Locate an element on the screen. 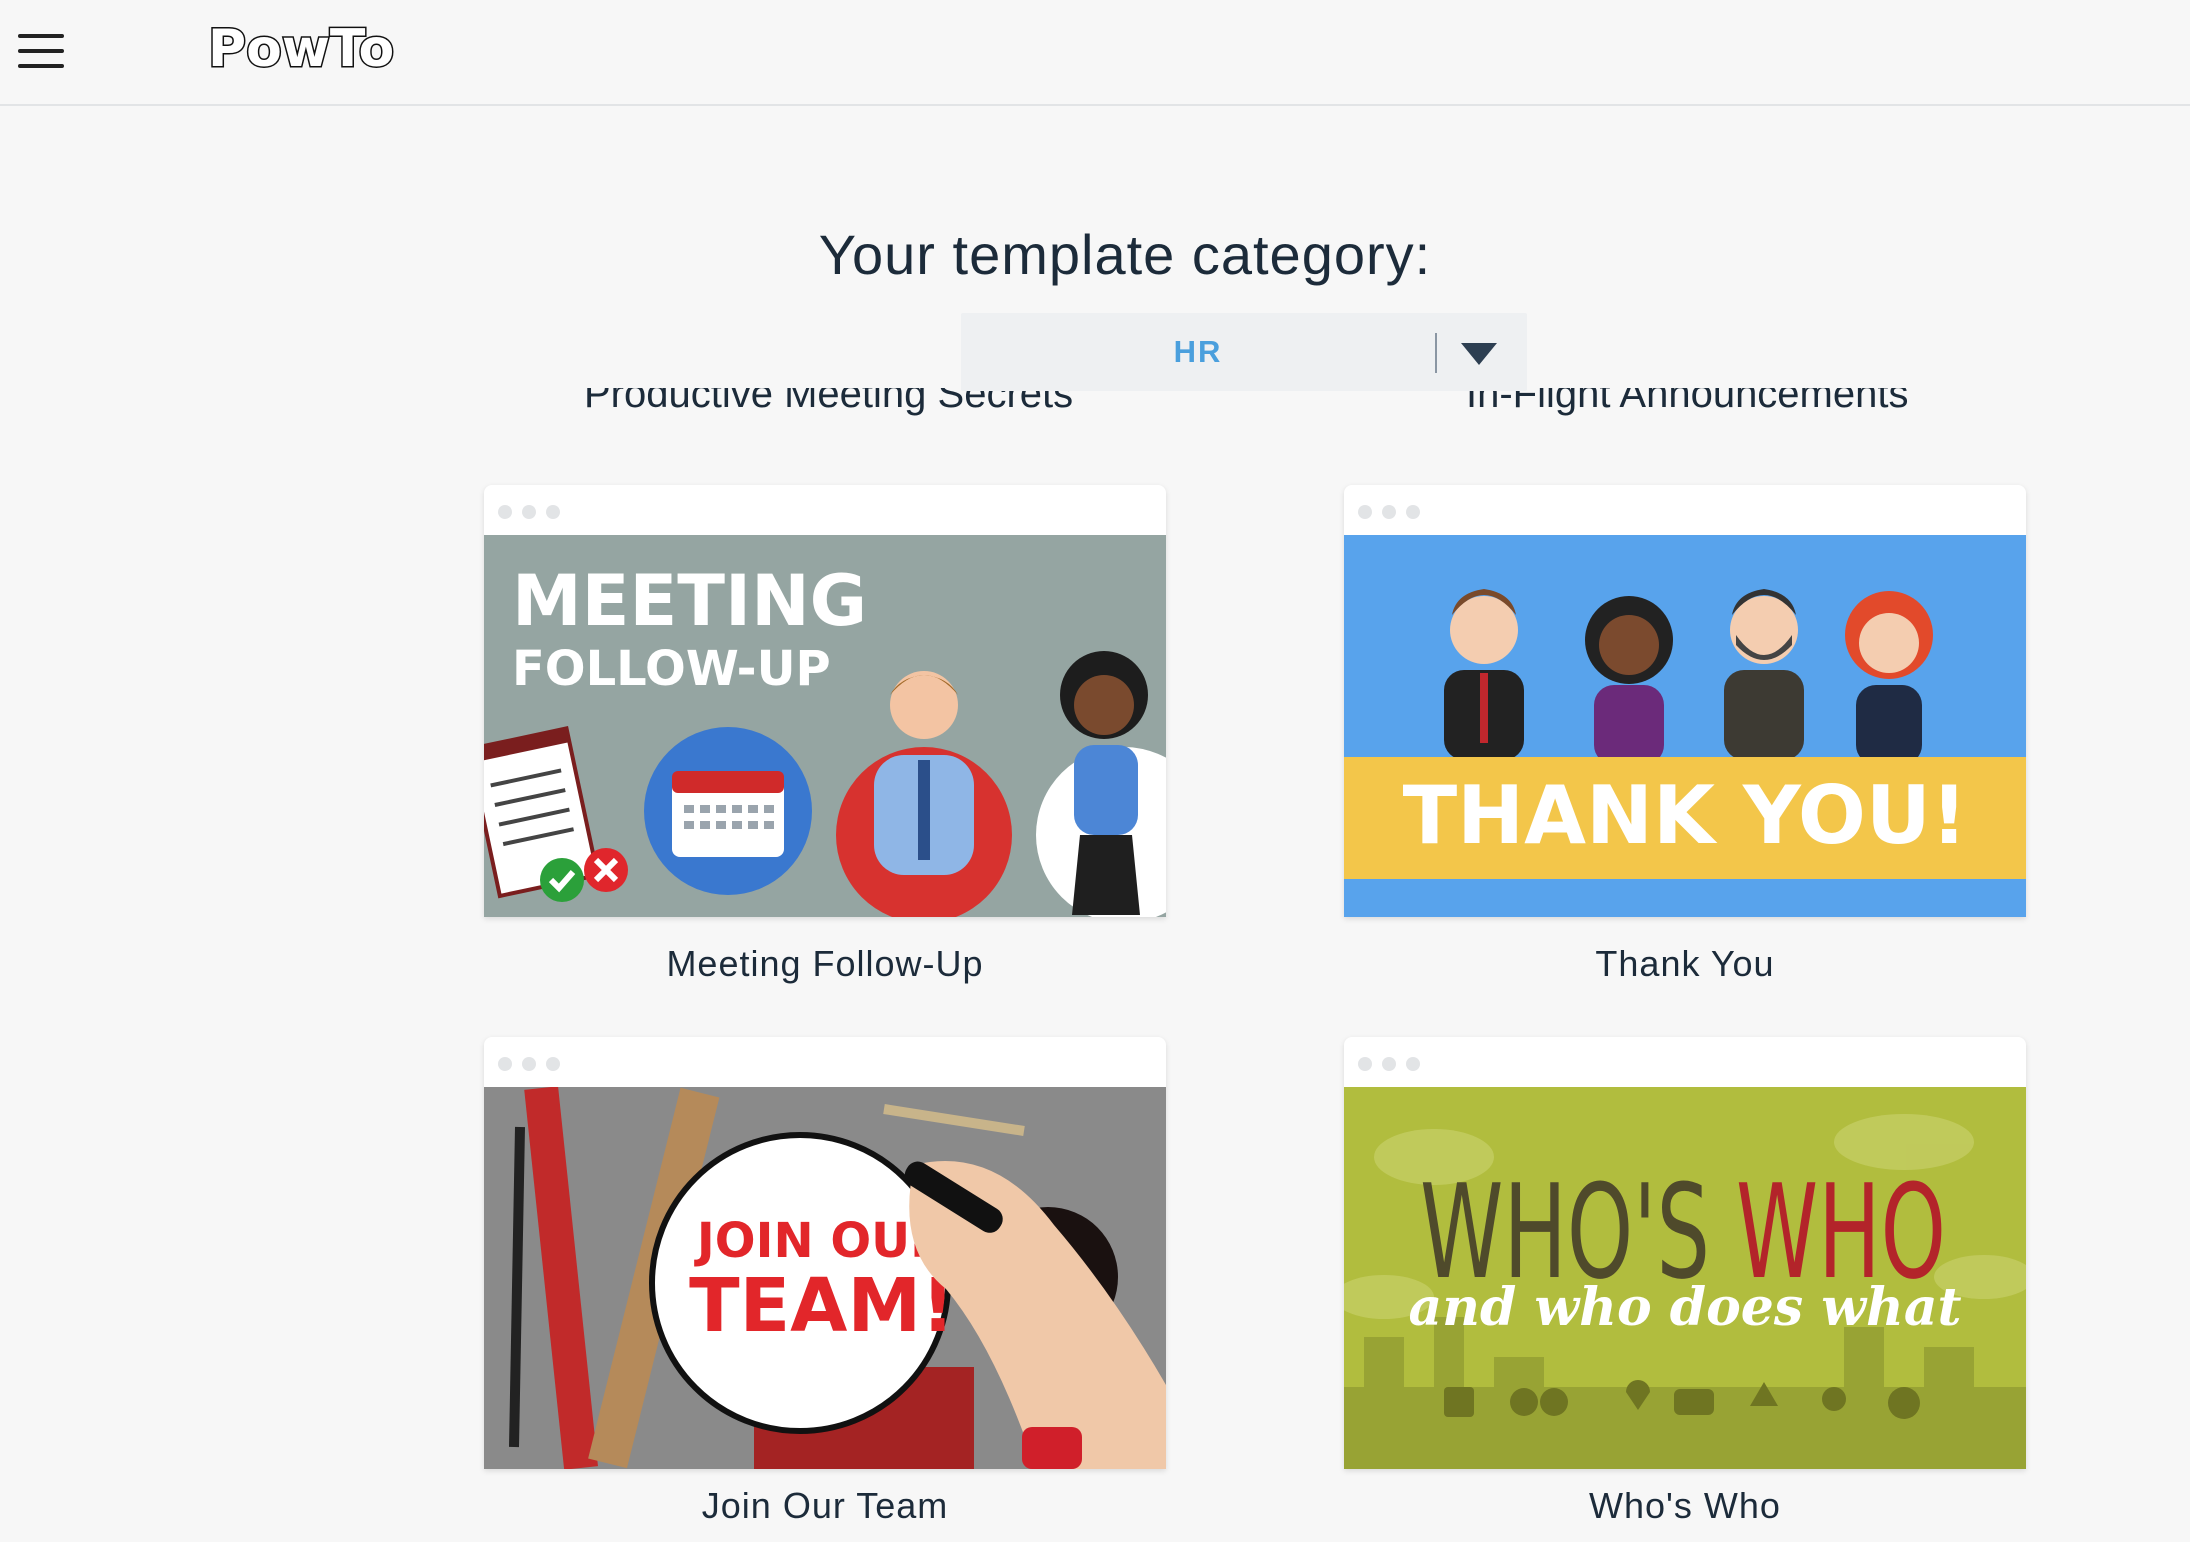 This screenshot has height=1542, width=2190. template-frame: WHO'S WHO and who does what is located at coordinates (1685, 1253).